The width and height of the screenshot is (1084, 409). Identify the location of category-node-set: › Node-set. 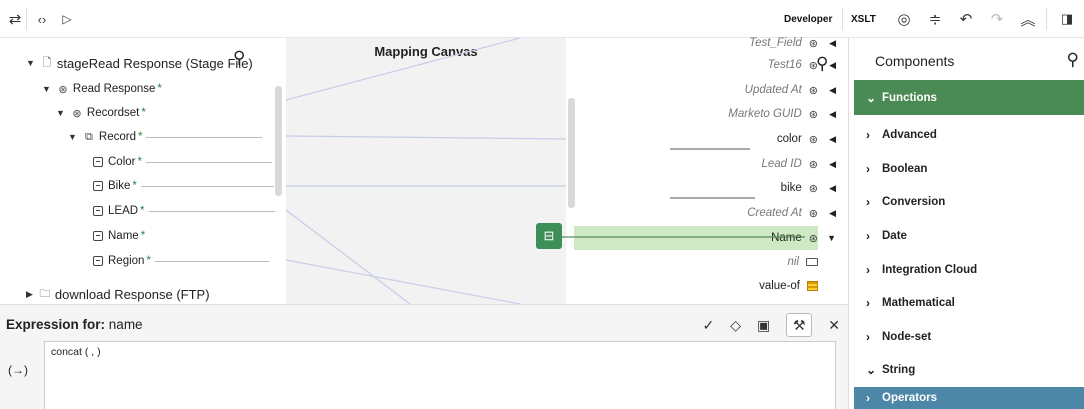
(969, 337).